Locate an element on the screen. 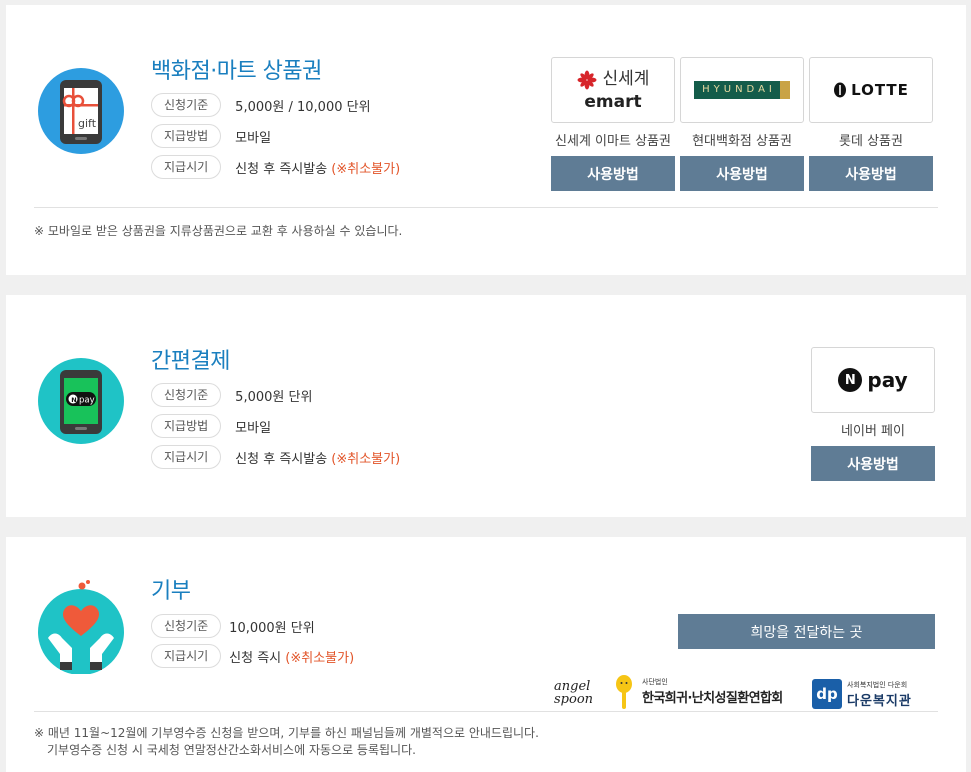  angel-spoon-logo: angel spoon is located at coordinates (594, 693).